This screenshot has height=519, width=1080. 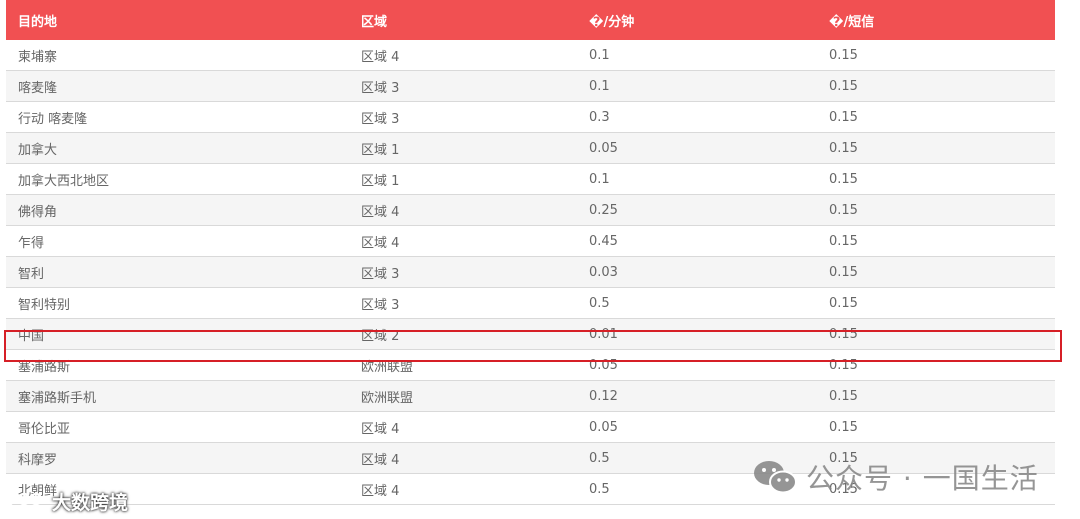 I want to click on cell-destination: 乍得, so click(x=31, y=243).